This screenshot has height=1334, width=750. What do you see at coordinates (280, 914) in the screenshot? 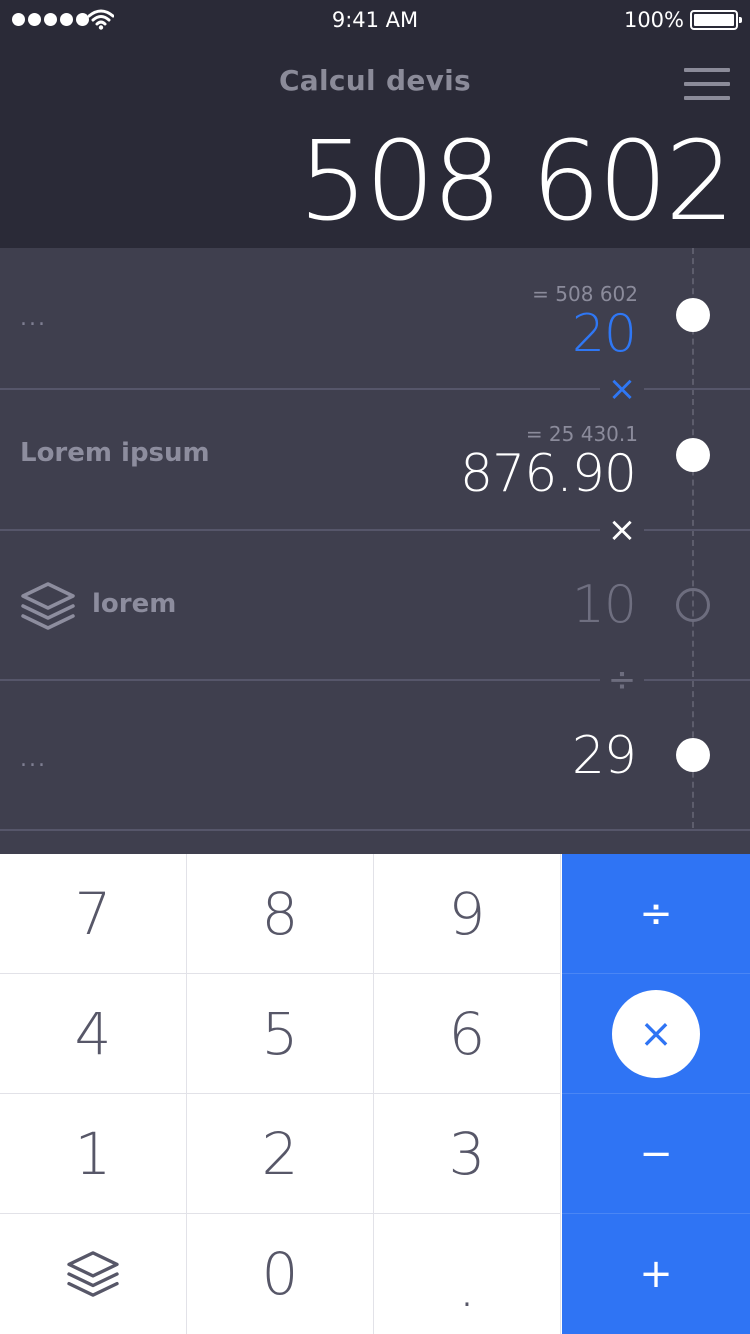
I see `key-8: 8` at bounding box center [280, 914].